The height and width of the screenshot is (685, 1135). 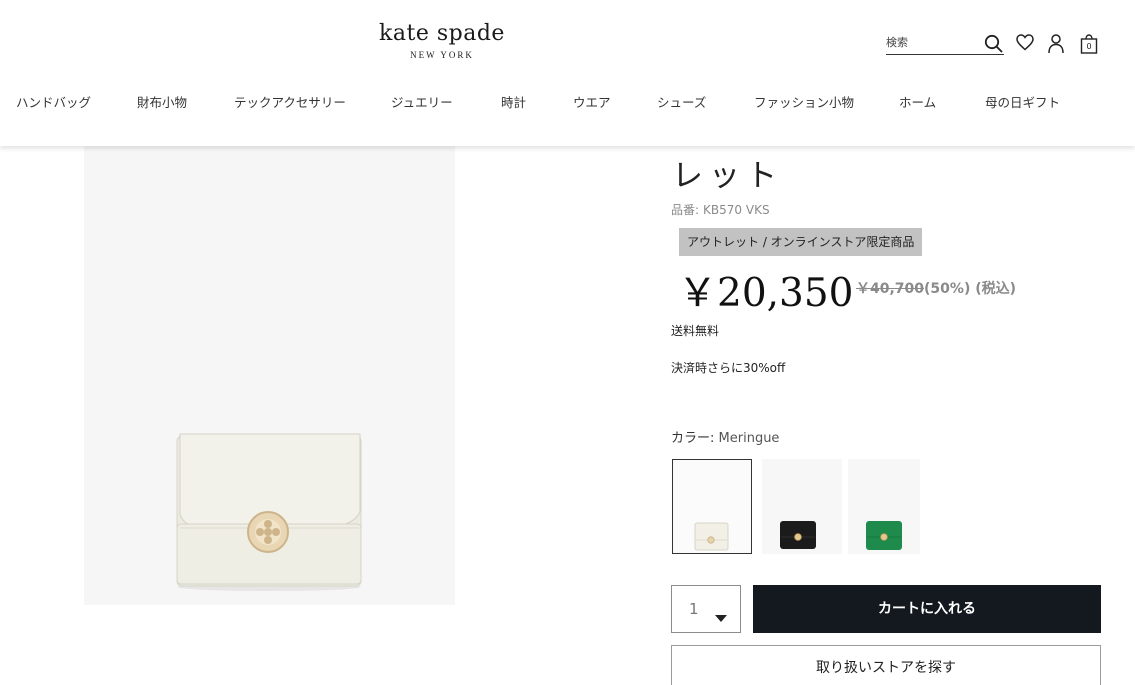 What do you see at coordinates (801, 242) in the screenshot?
I see `outlet-badge: アウトレット / オンラインストア限定商品` at bounding box center [801, 242].